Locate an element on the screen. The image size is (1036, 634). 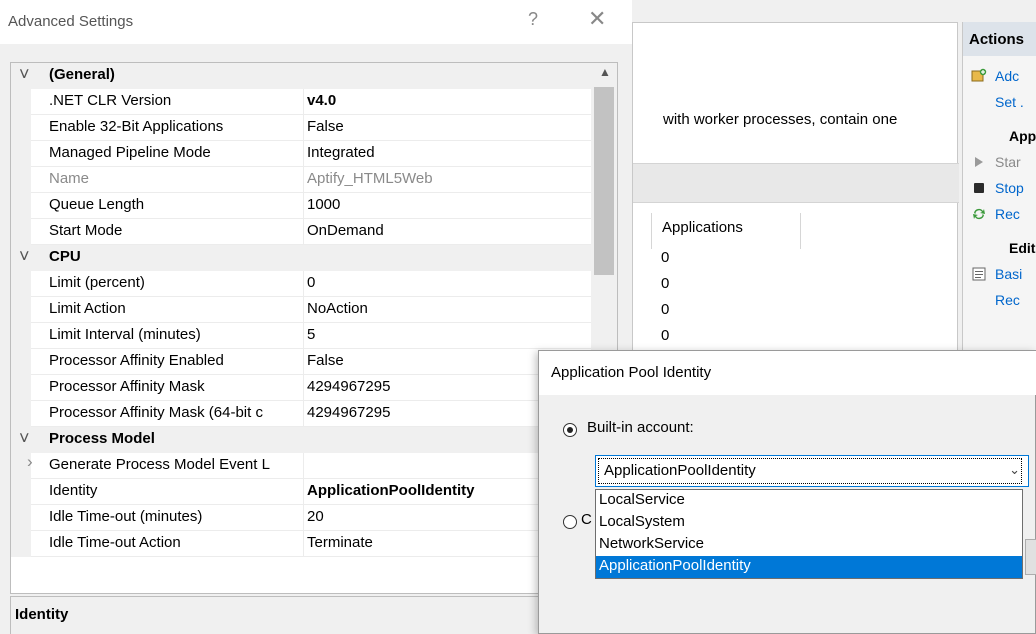
builtin-account-radio is located at coordinates (570, 430).